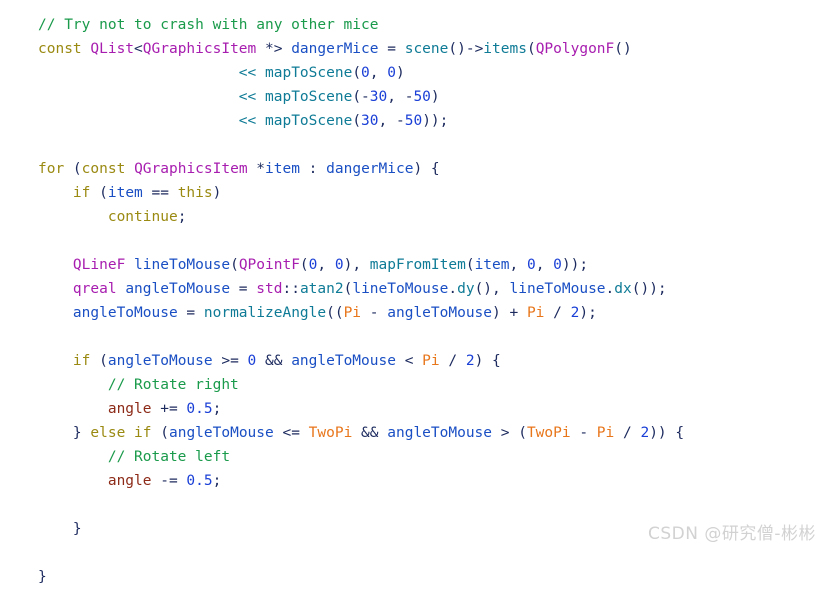 This screenshot has width=834, height=589. What do you see at coordinates (430, 361) in the screenshot?
I see `code-token-const: Pi` at bounding box center [430, 361].